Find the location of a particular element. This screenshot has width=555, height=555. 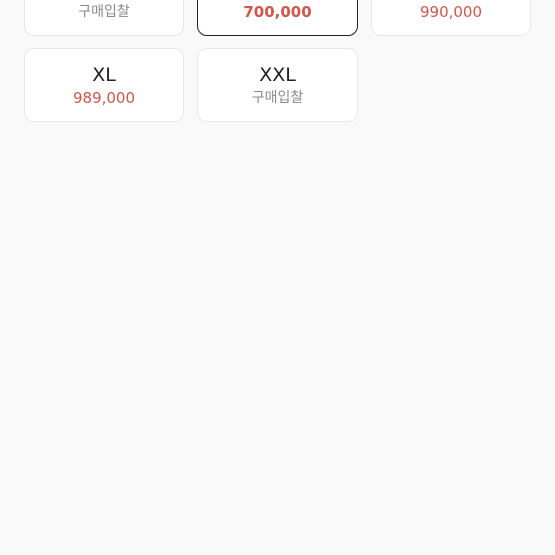

size-price: 700,000 is located at coordinates (277, 11).